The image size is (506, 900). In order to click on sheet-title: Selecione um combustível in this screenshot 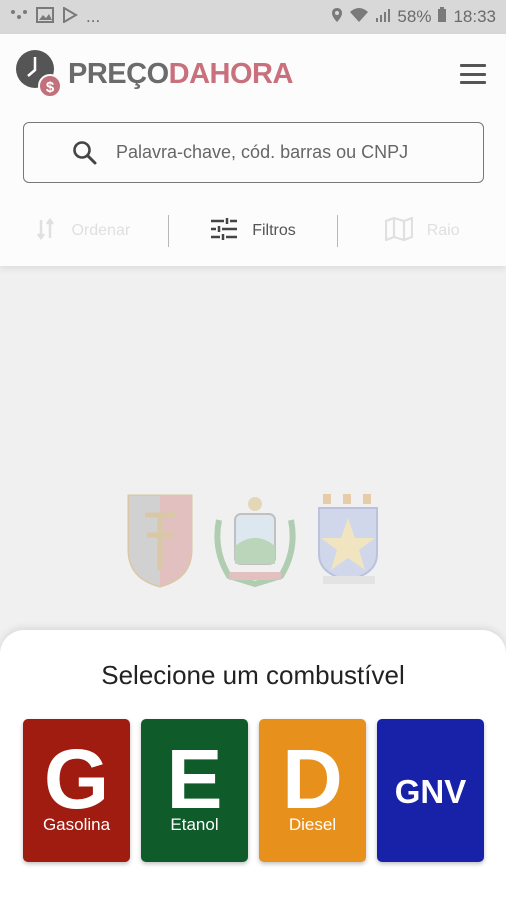, I will do `click(253, 675)`.